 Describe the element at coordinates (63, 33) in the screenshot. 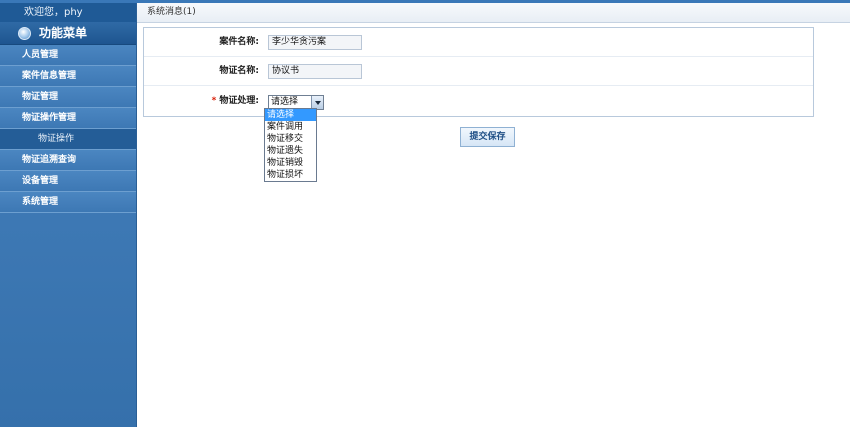

I see `menu-title: 功能菜单` at that location.